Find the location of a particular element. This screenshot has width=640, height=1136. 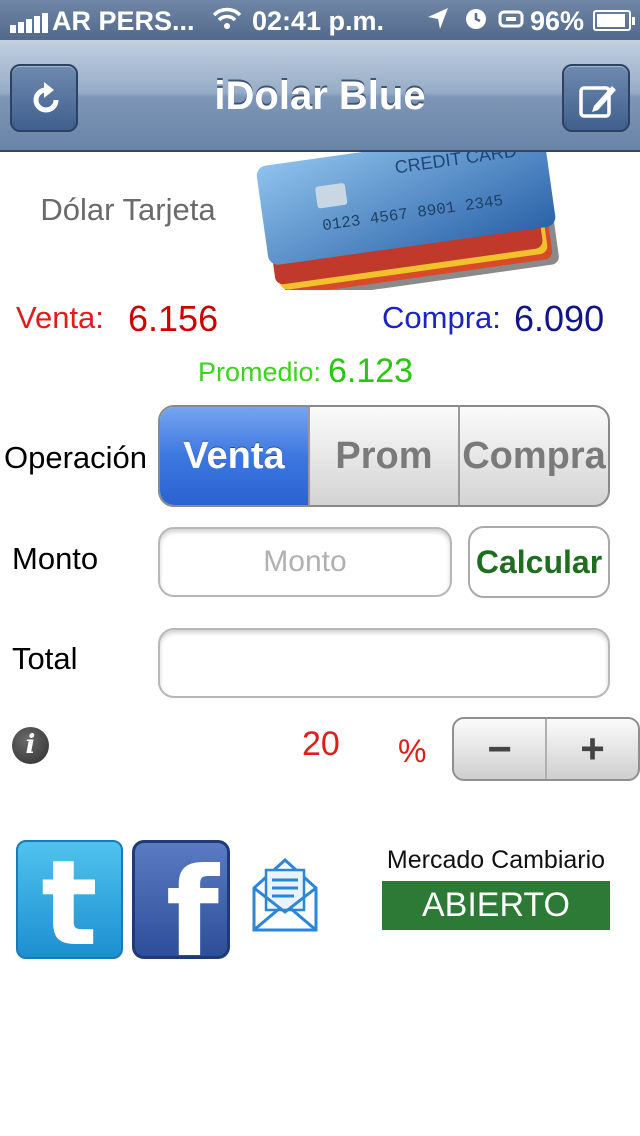

percent-stepper: − + is located at coordinates (546, 749).